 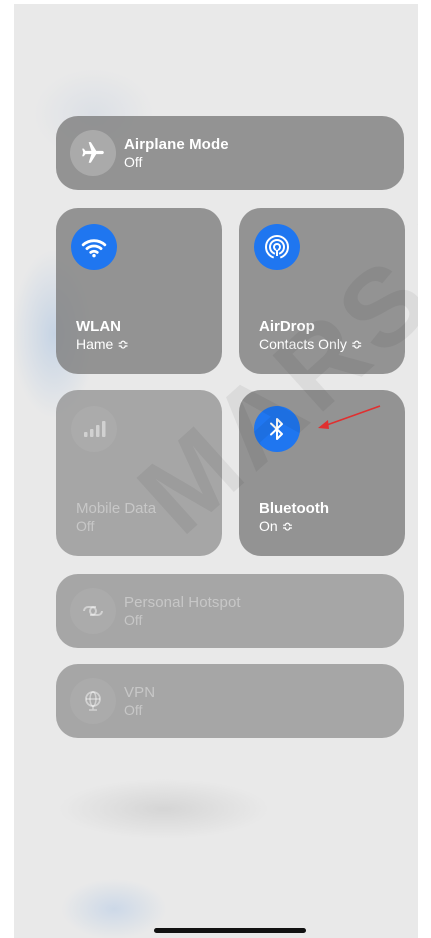 I want to click on cellular-signal-icon, so click(x=94, y=429).